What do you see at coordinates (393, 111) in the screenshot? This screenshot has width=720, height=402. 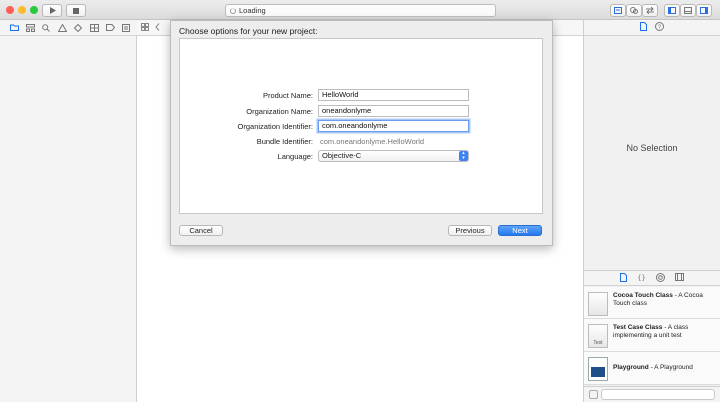 I see `organization-name-field: oneandonlyme` at bounding box center [393, 111].